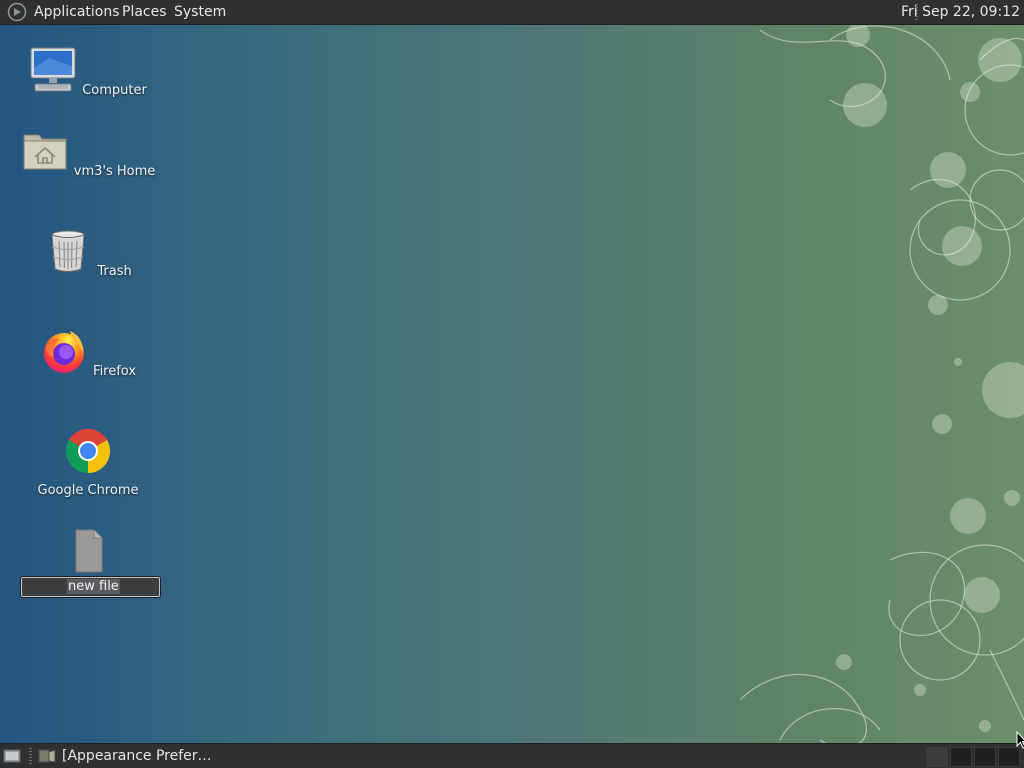 This screenshot has height=768, width=1024. I want to click on rename-field-text: new file, so click(93, 586).